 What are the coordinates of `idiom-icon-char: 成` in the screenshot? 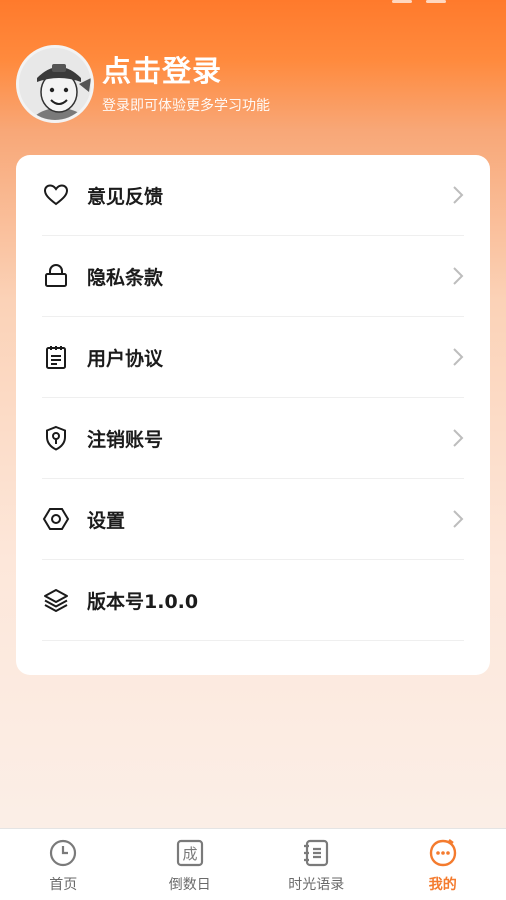 It's located at (189, 854).